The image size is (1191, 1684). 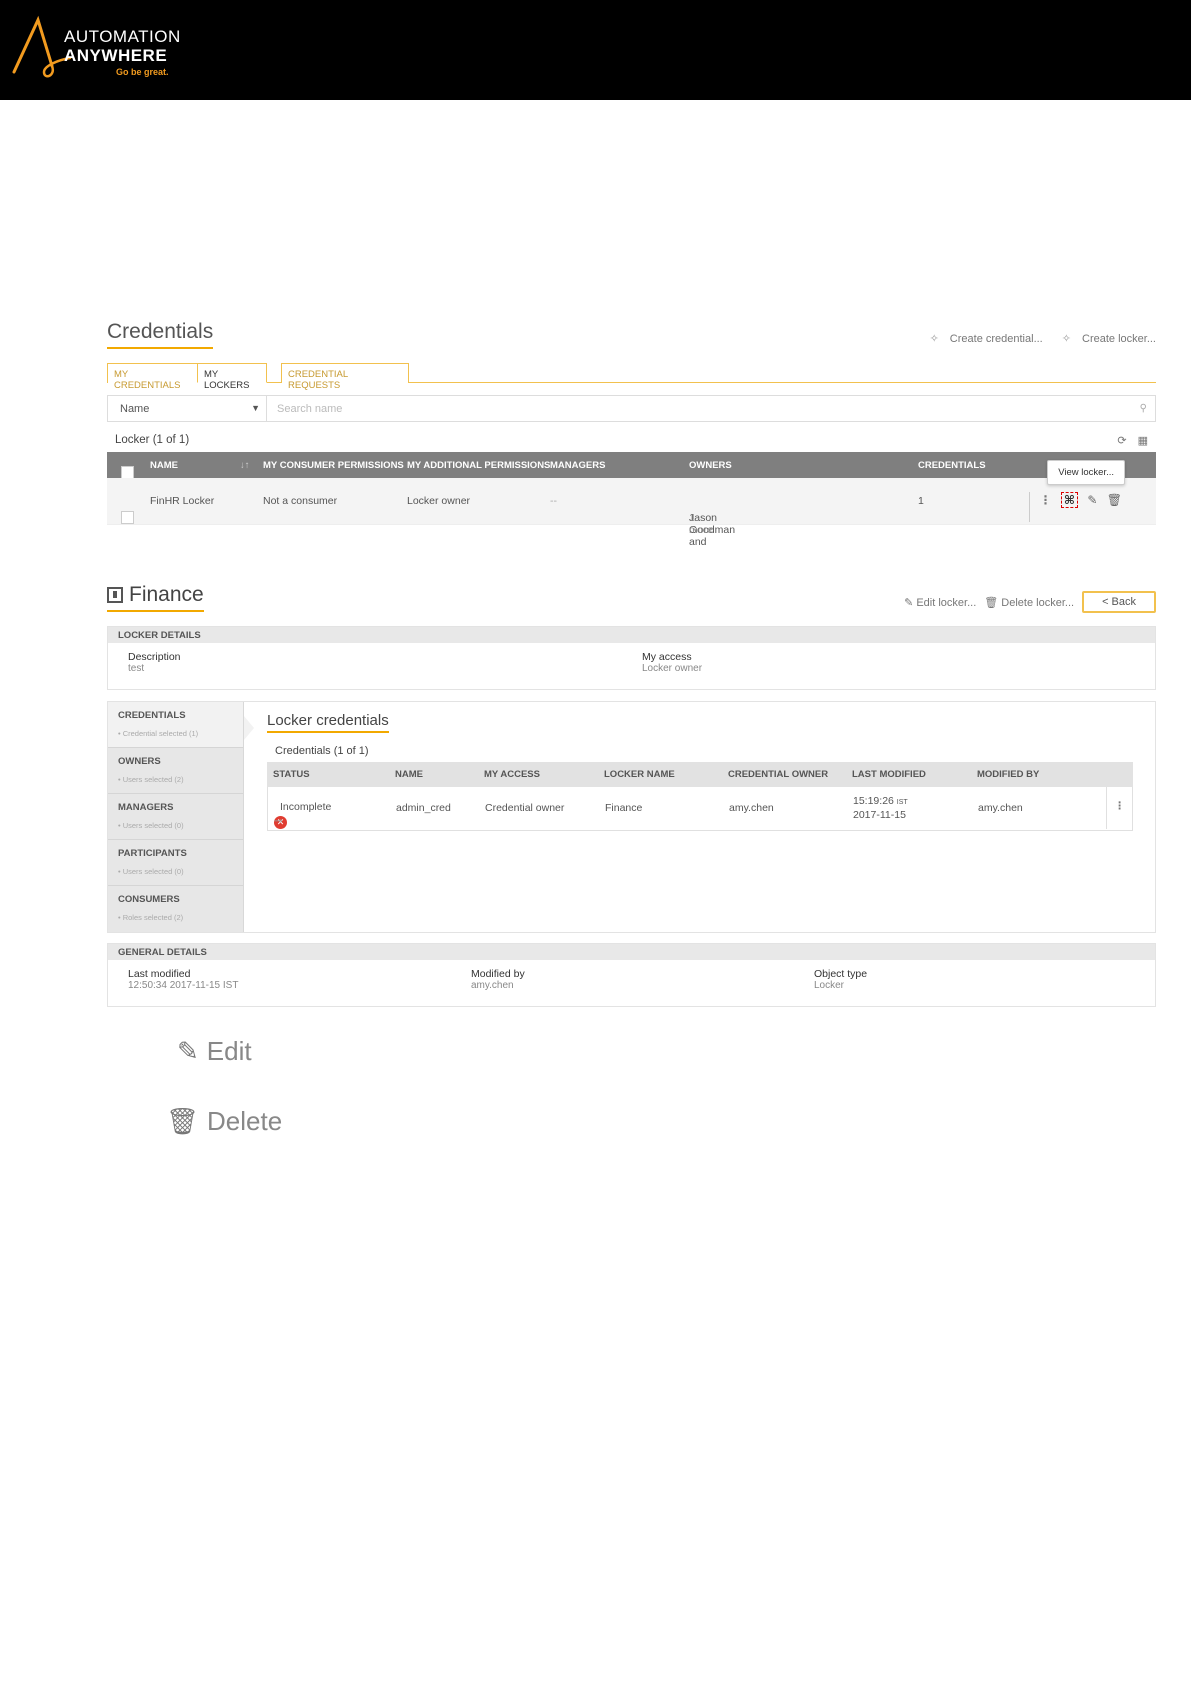 What do you see at coordinates (701, 524) in the screenshot?
I see `owners-more-link: 1 more` at bounding box center [701, 524].